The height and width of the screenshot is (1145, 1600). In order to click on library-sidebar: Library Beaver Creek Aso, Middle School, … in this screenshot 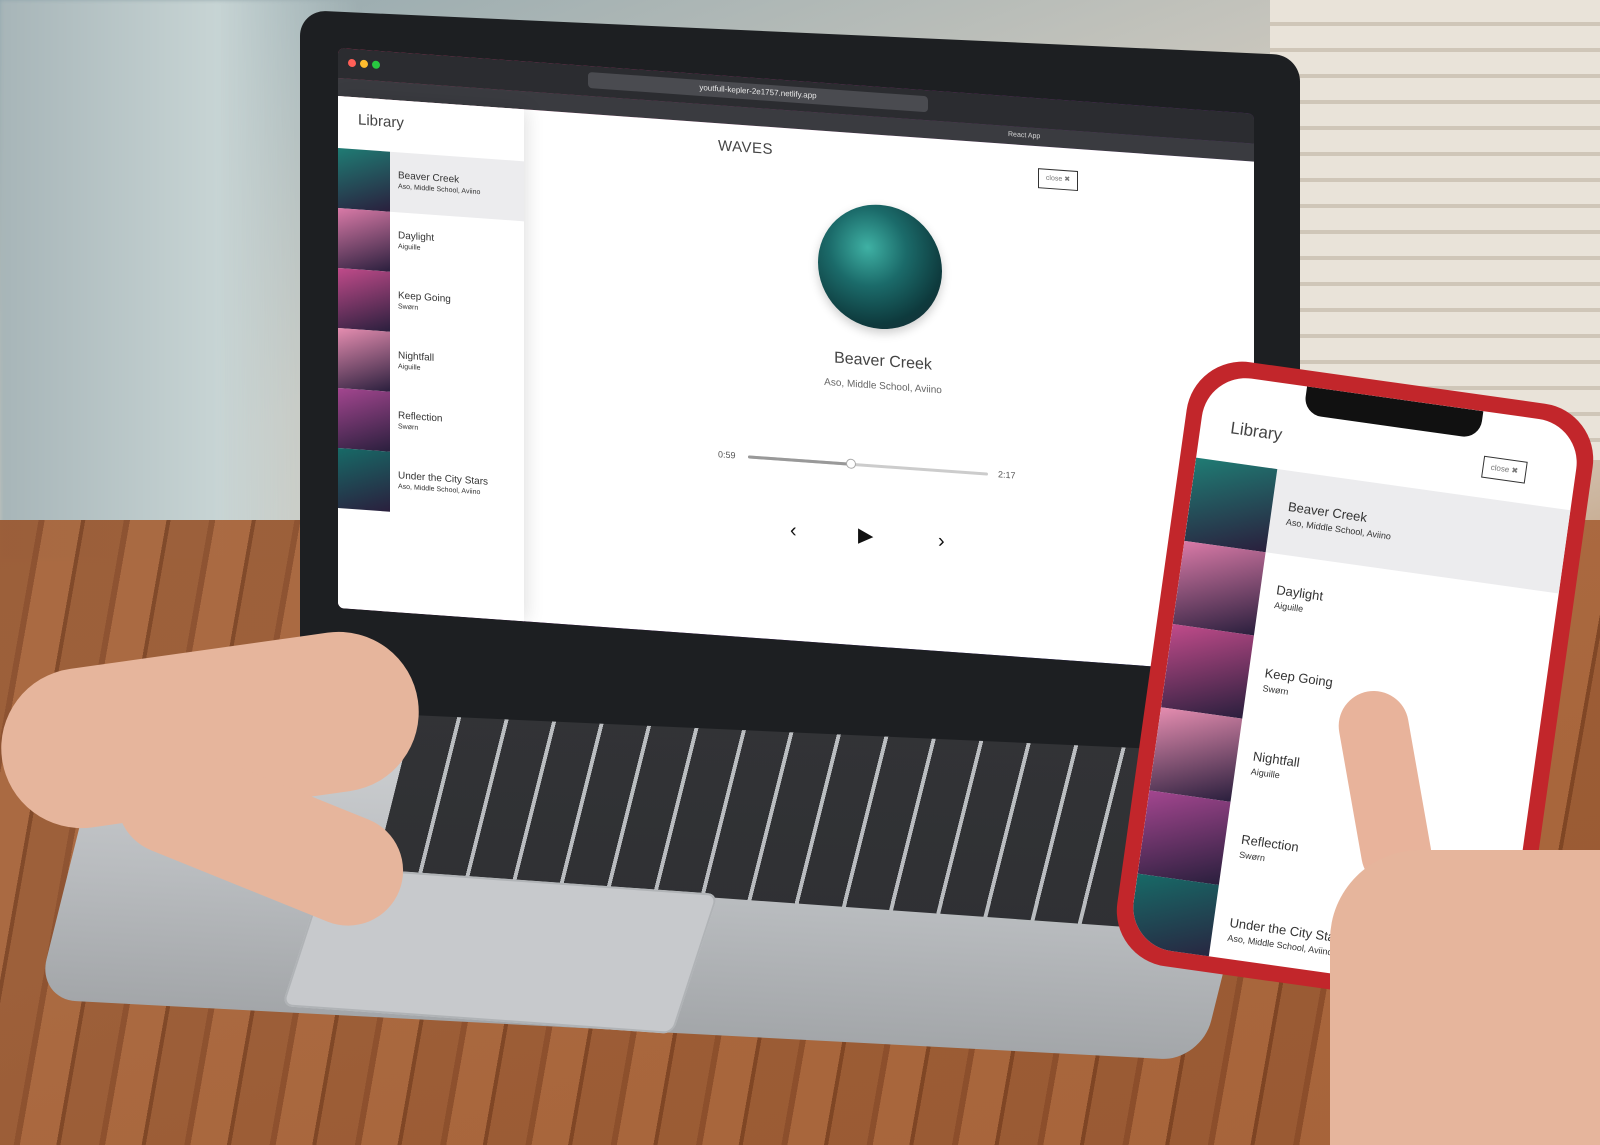, I will do `click(431, 359)`.